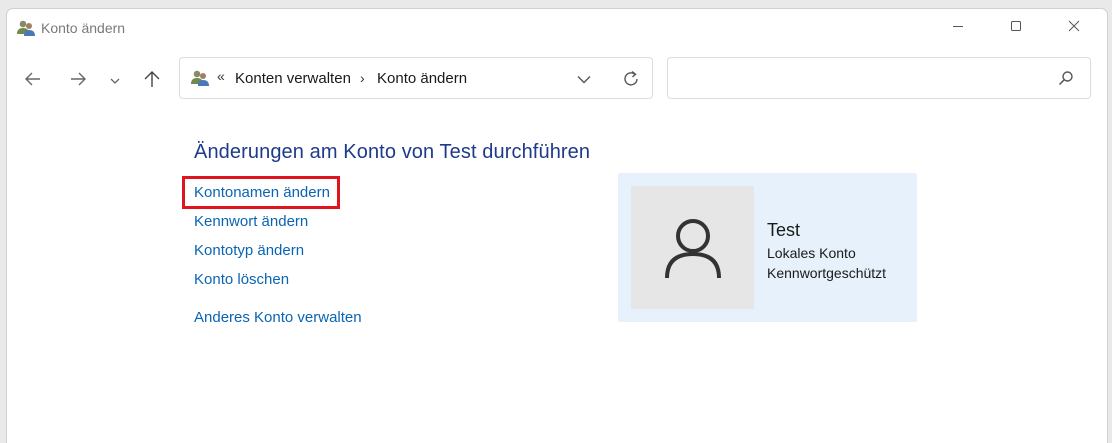 Image resolution: width=1112 pixels, height=443 pixels. What do you see at coordinates (83, 28) in the screenshot?
I see `window-title: Konto ändern` at bounding box center [83, 28].